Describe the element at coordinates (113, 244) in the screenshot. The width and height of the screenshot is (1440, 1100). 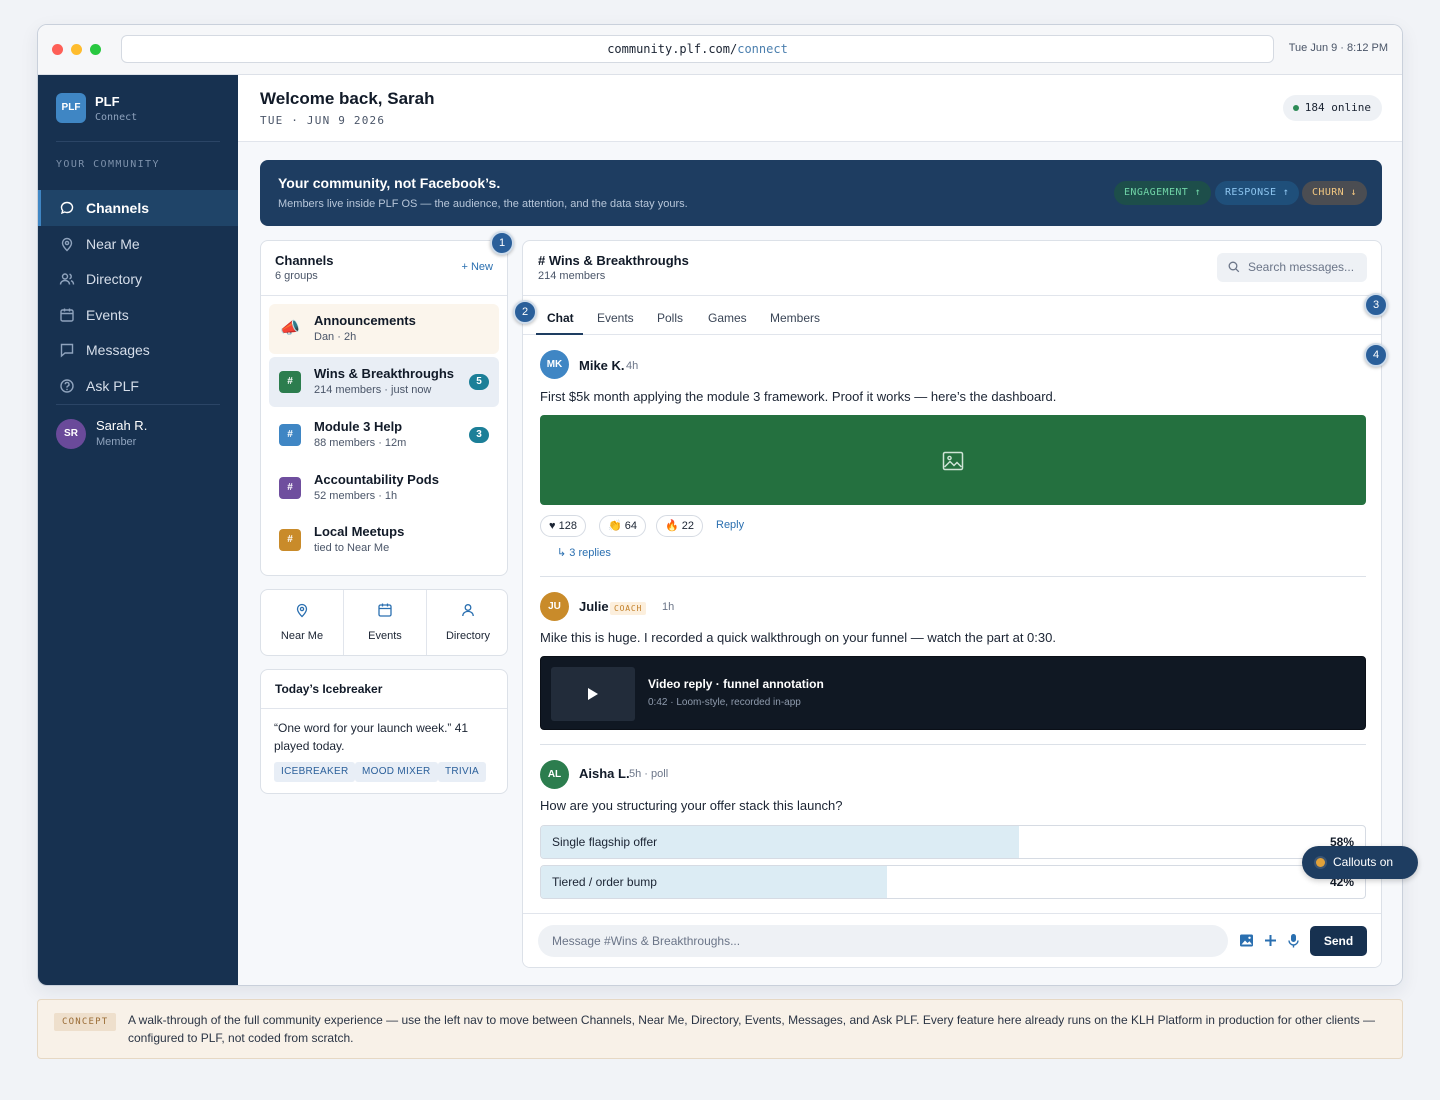
I see `sidebar-item-label: Near Me` at that location.